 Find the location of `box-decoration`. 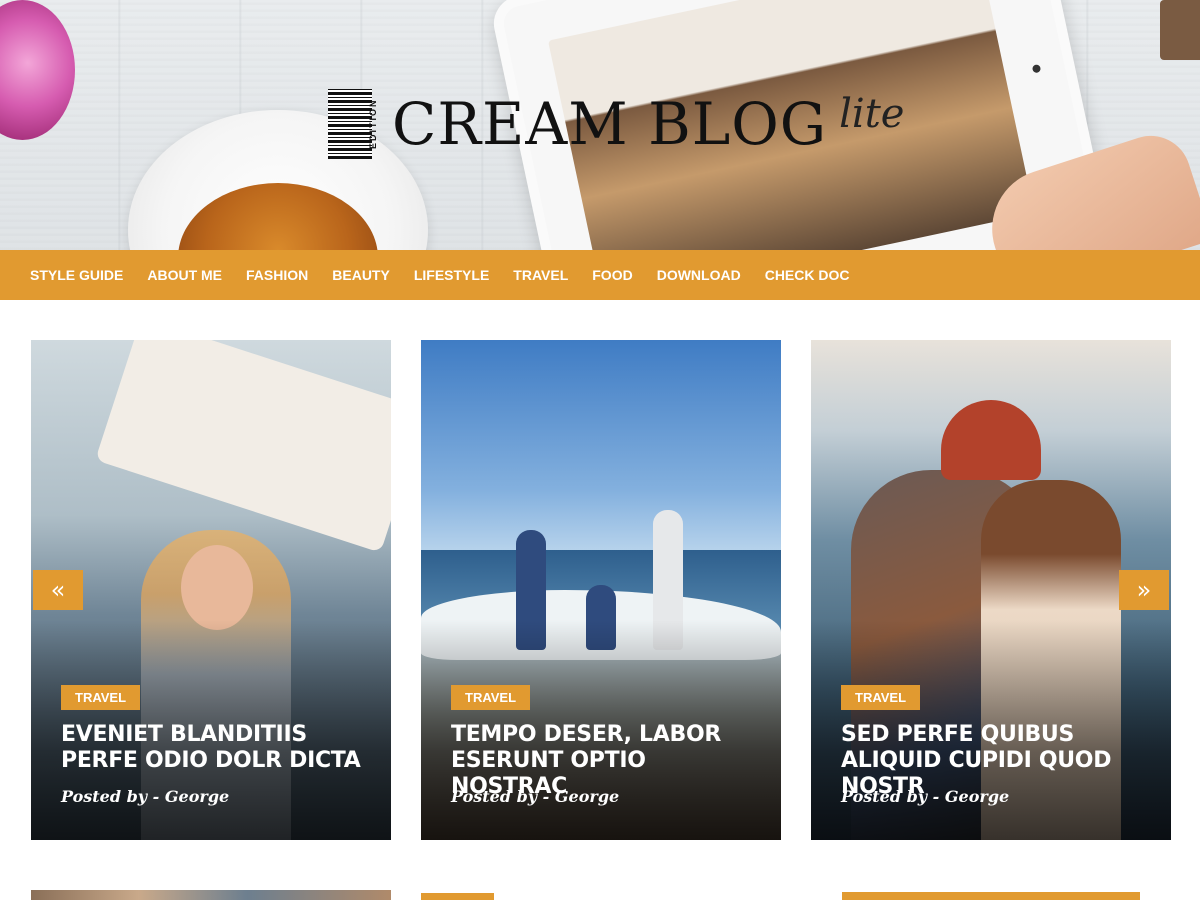

box-decoration is located at coordinates (1180, 30).